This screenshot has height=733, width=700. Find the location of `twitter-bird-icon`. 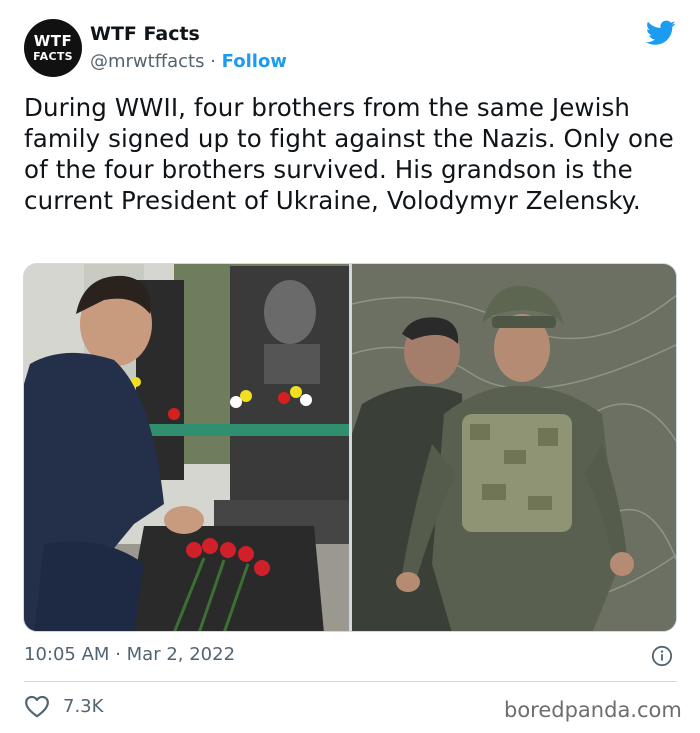

twitter-bird-icon is located at coordinates (661, 33).